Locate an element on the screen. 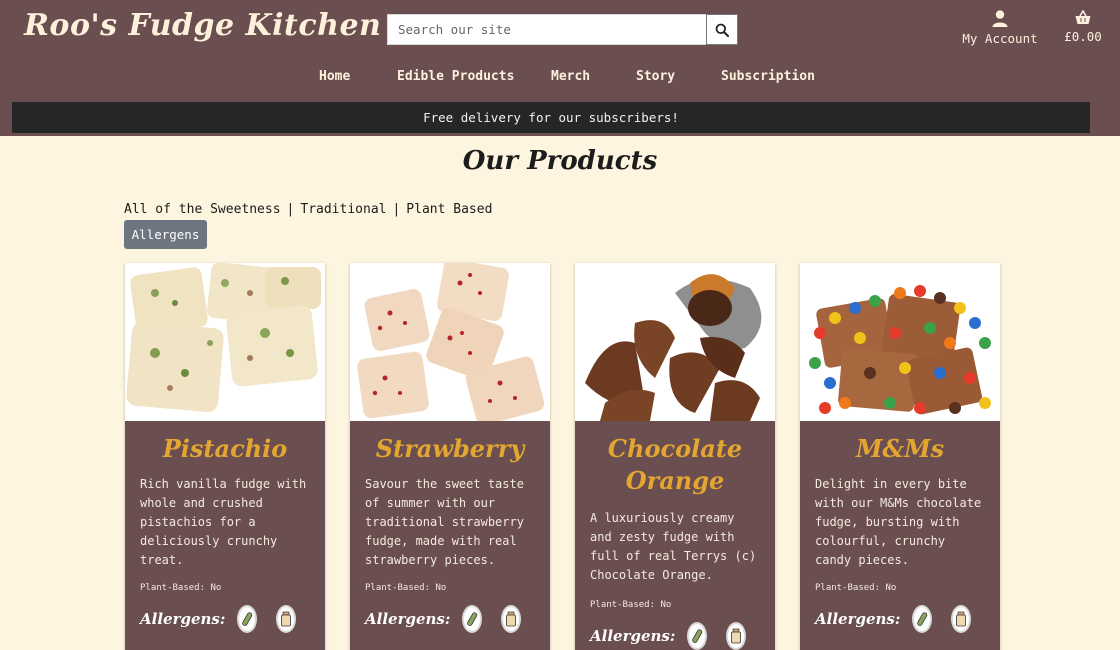 The height and width of the screenshot is (650, 1120). site-logo: Roo's Fudge Kitchen is located at coordinates (202, 25).